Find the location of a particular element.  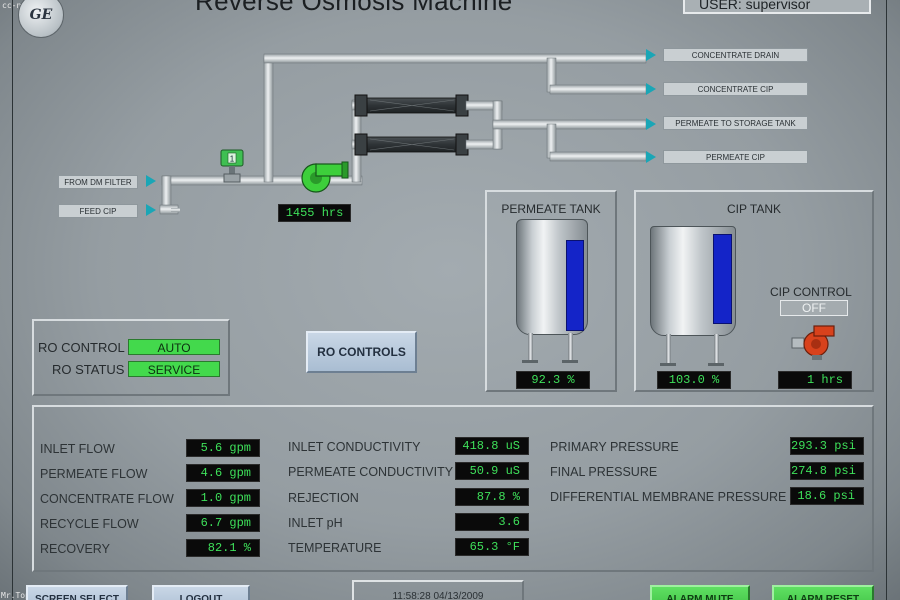

dest-permeate-storage: PERMEATE TO STORAGE TANK is located at coordinates (735, 123).